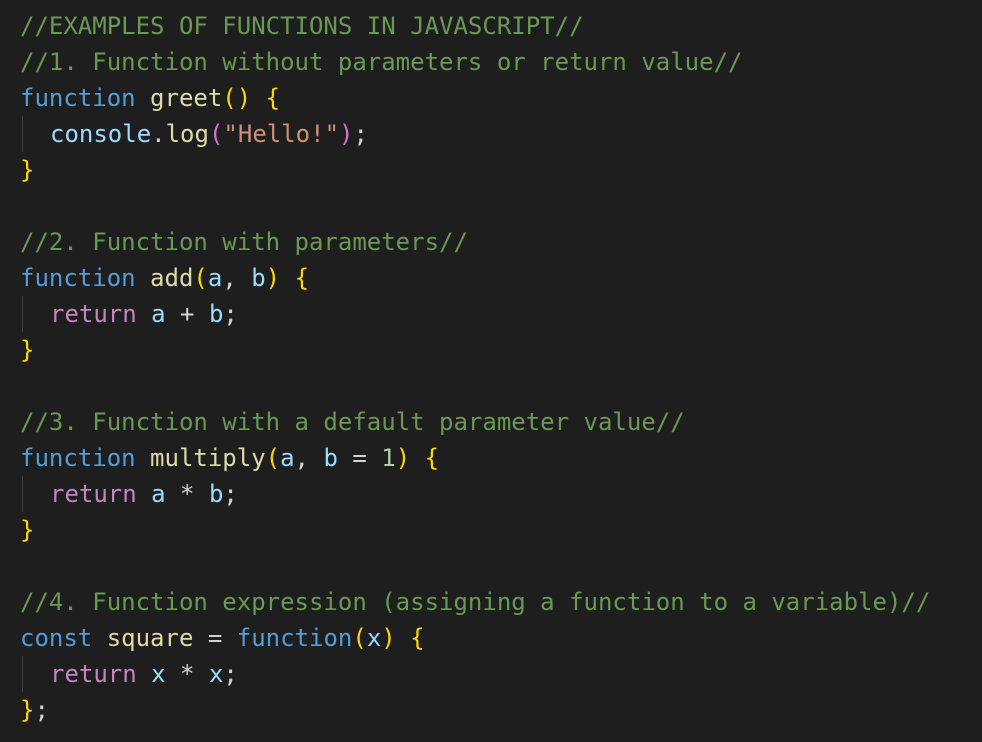 This screenshot has height=742, width=982. I want to click on bracket: (), so click(237, 98).